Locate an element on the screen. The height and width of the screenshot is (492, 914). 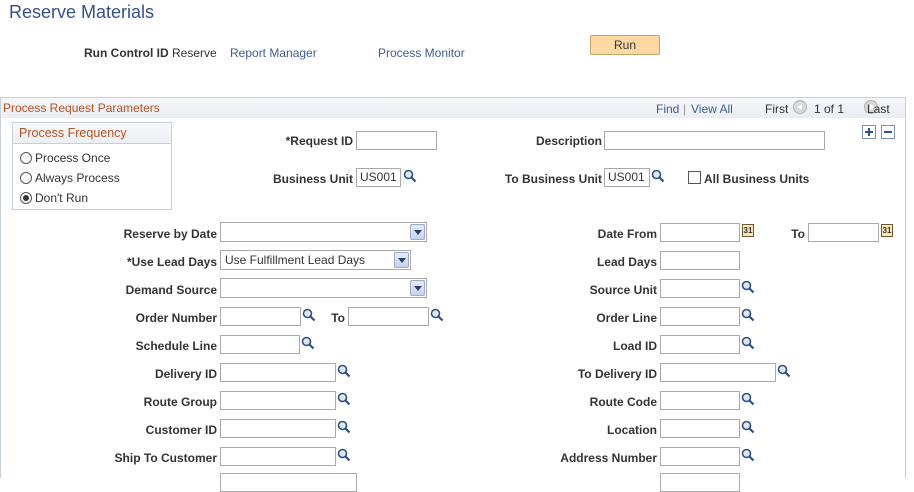
business-unit-label: Business Unit is located at coordinates (312, 179).